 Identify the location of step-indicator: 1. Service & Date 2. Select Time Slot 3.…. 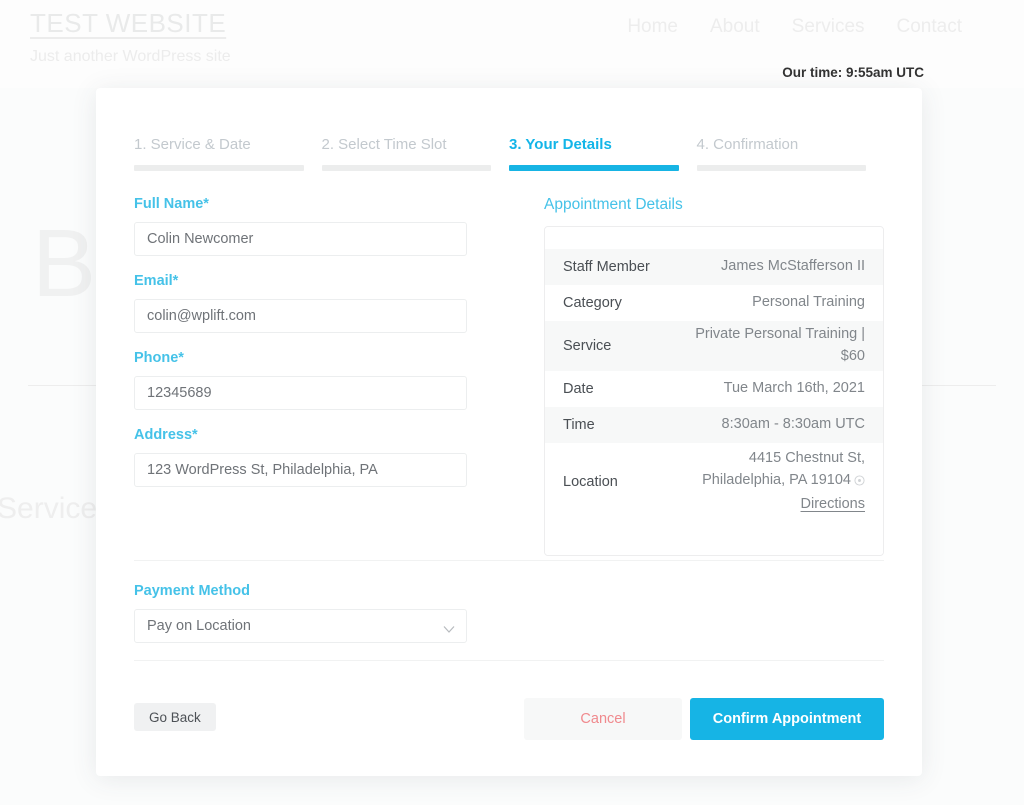
(509, 153).